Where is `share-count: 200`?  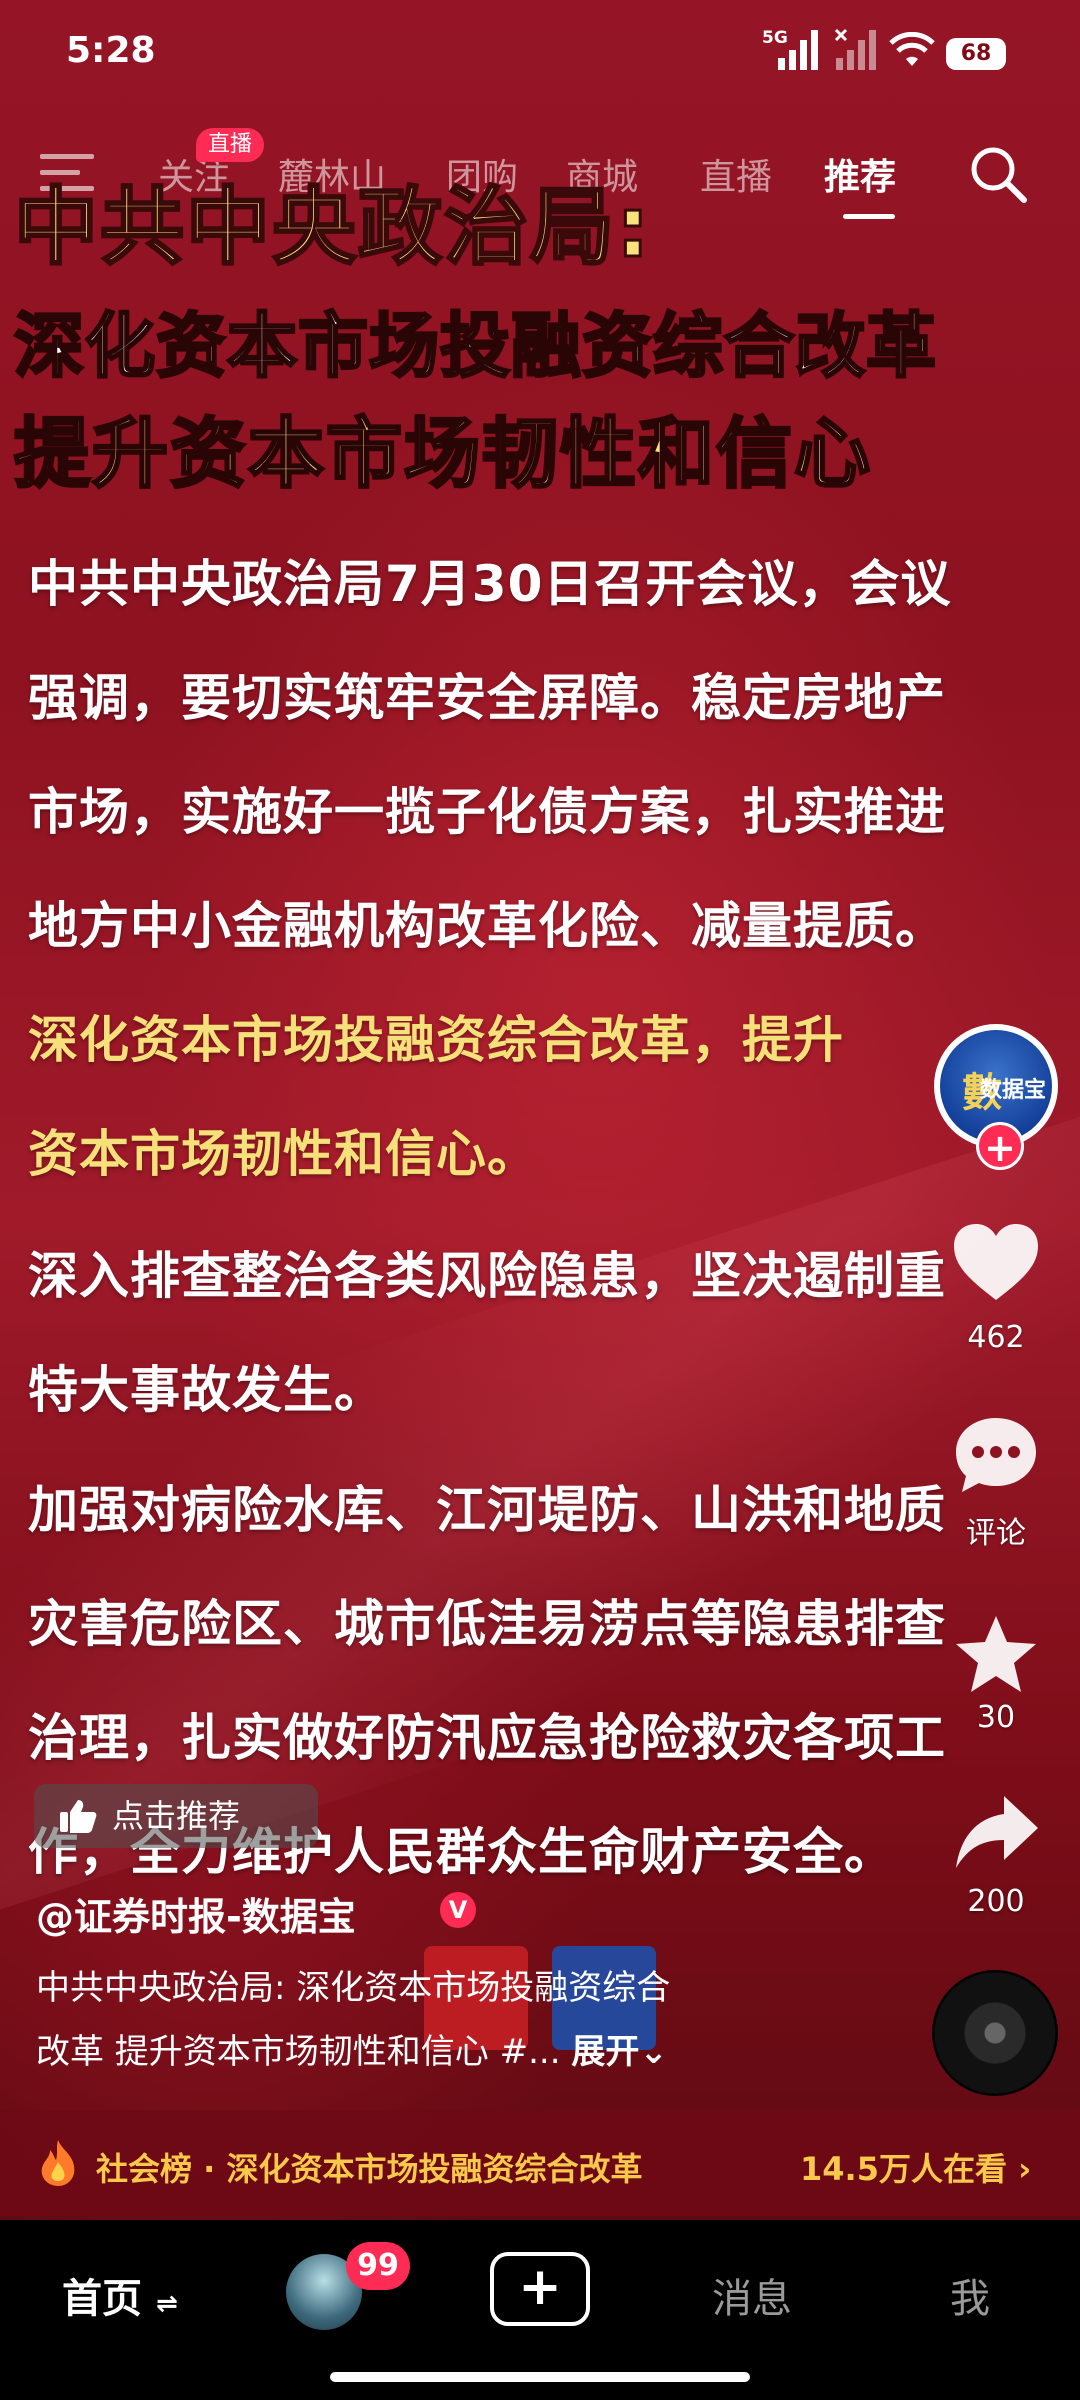 share-count: 200 is located at coordinates (996, 1901).